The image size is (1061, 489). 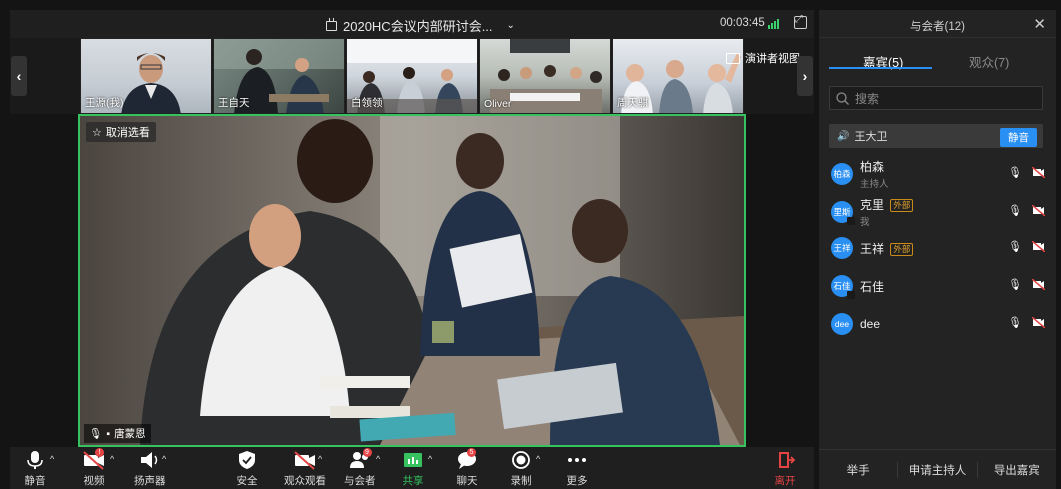 What do you see at coordinates (130, 434) in the screenshot?
I see `active-speaker-name: 唐蒙恩` at bounding box center [130, 434].